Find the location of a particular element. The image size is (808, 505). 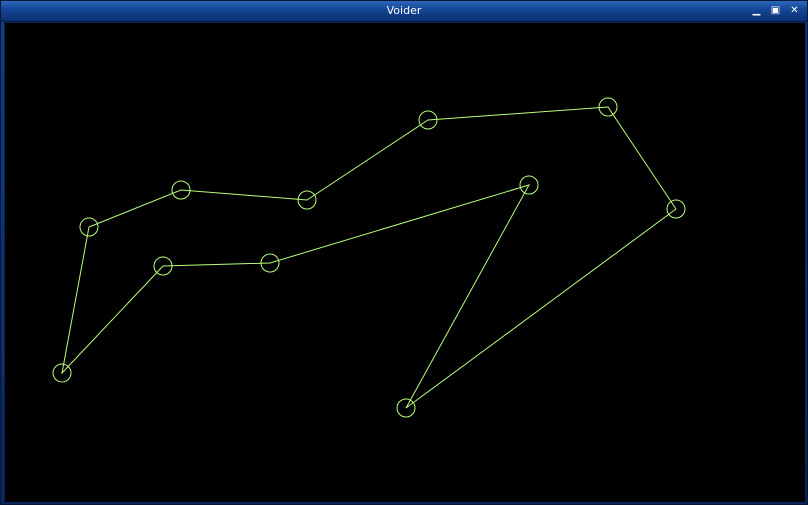

window-title: Voider is located at coordinates (404, 10).